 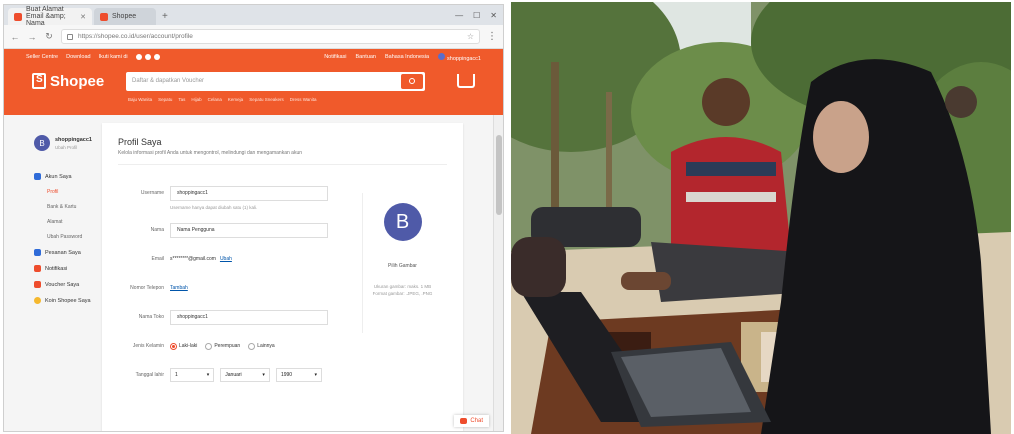 What do you see at coordinates (249, 230) in the screenshot?
I see `name-field: Nama Pengguna` at bounding box center [249, 230].